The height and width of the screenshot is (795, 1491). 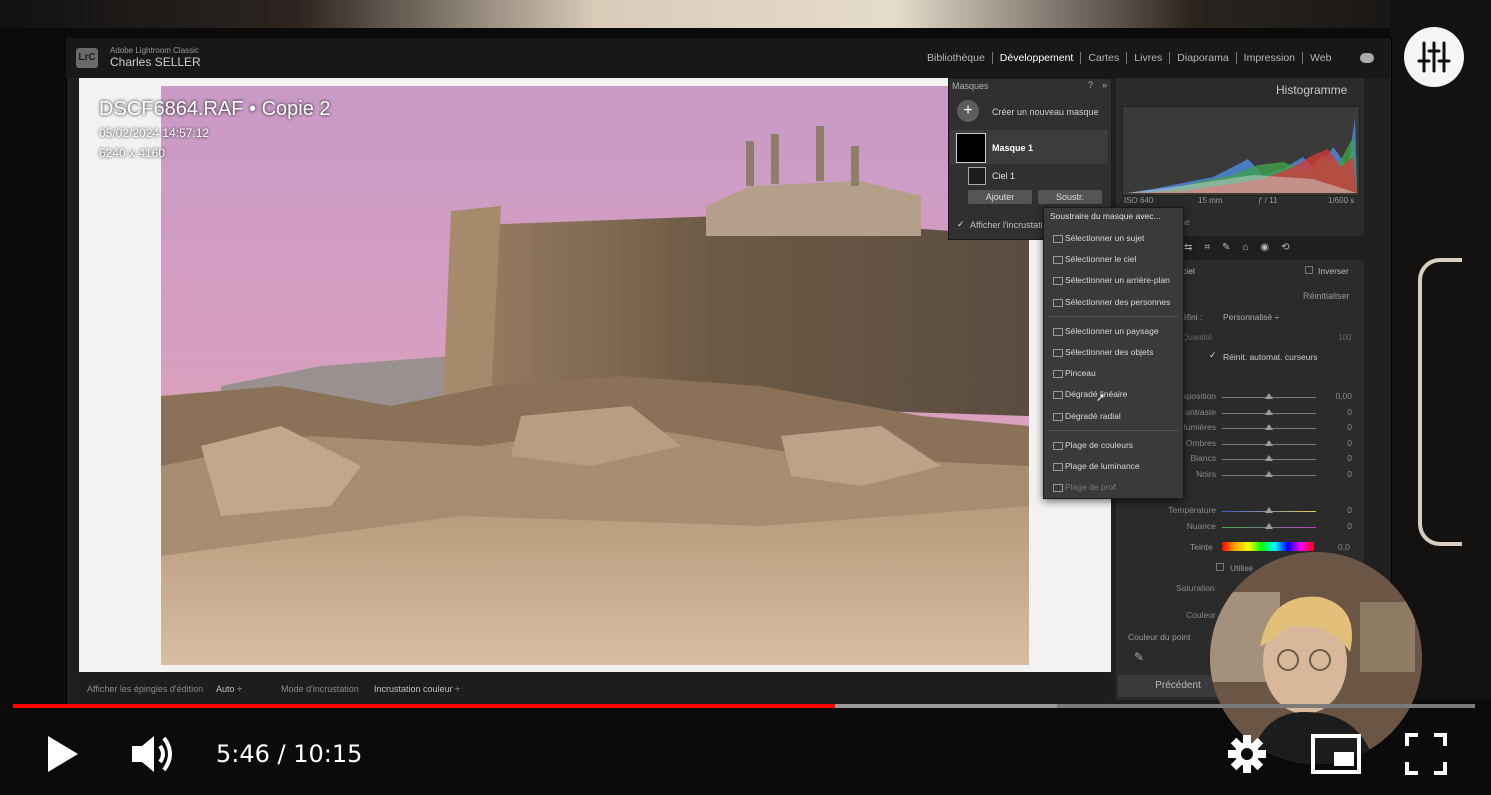 What do you see at coordinates (1270, 58) in the screenshot?
I see `module-impression: Impression` at bounding box center [1270, 58].